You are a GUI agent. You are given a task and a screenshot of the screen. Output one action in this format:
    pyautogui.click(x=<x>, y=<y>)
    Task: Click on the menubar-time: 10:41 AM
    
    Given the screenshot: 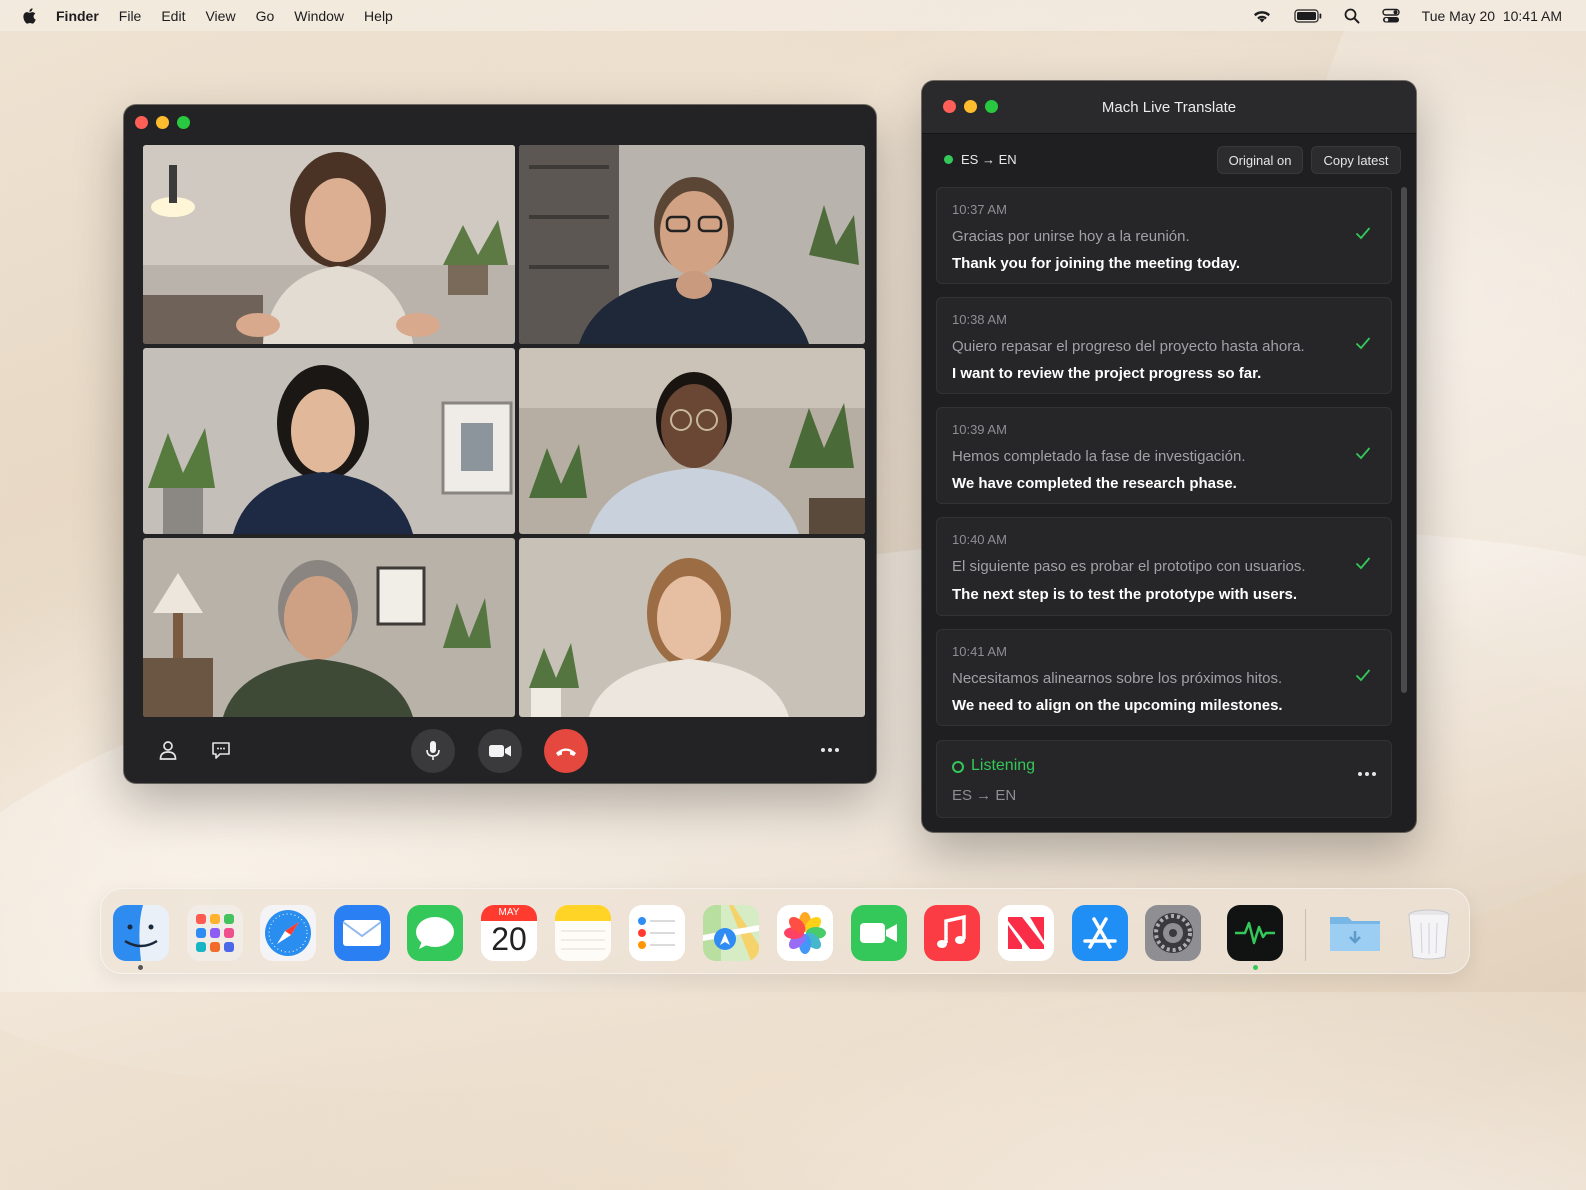 What is the action you would take?
    pyautogui.click(x=1532, y=15)
    